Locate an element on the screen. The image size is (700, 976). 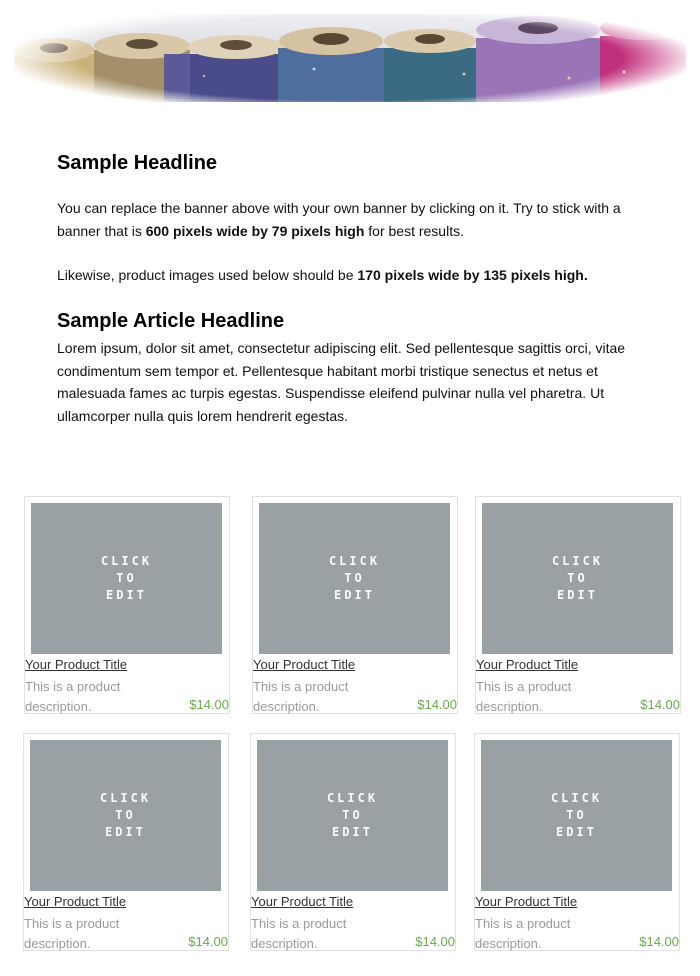
thread-spools-illustration is located at coordinates (350, 58).